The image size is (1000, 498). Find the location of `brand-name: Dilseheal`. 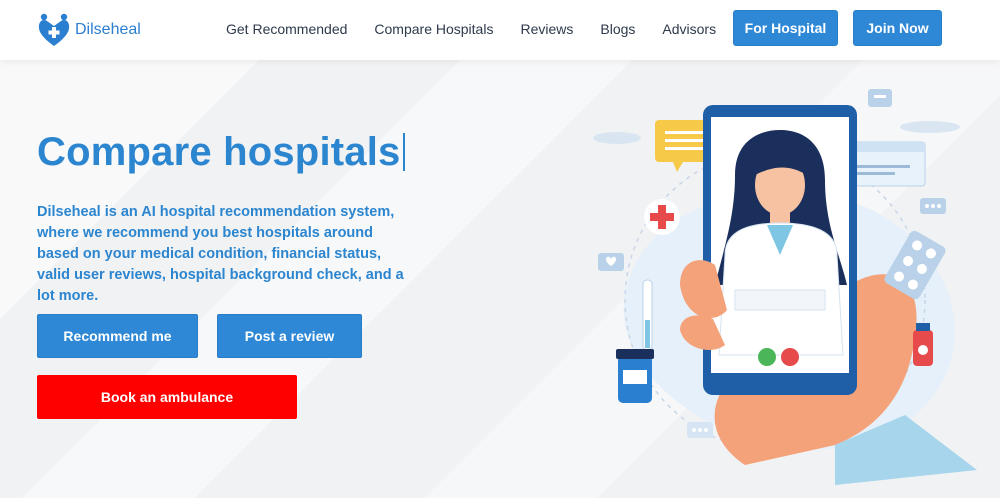

brand-name: Dilseheal is located at coordinates (108, 29).